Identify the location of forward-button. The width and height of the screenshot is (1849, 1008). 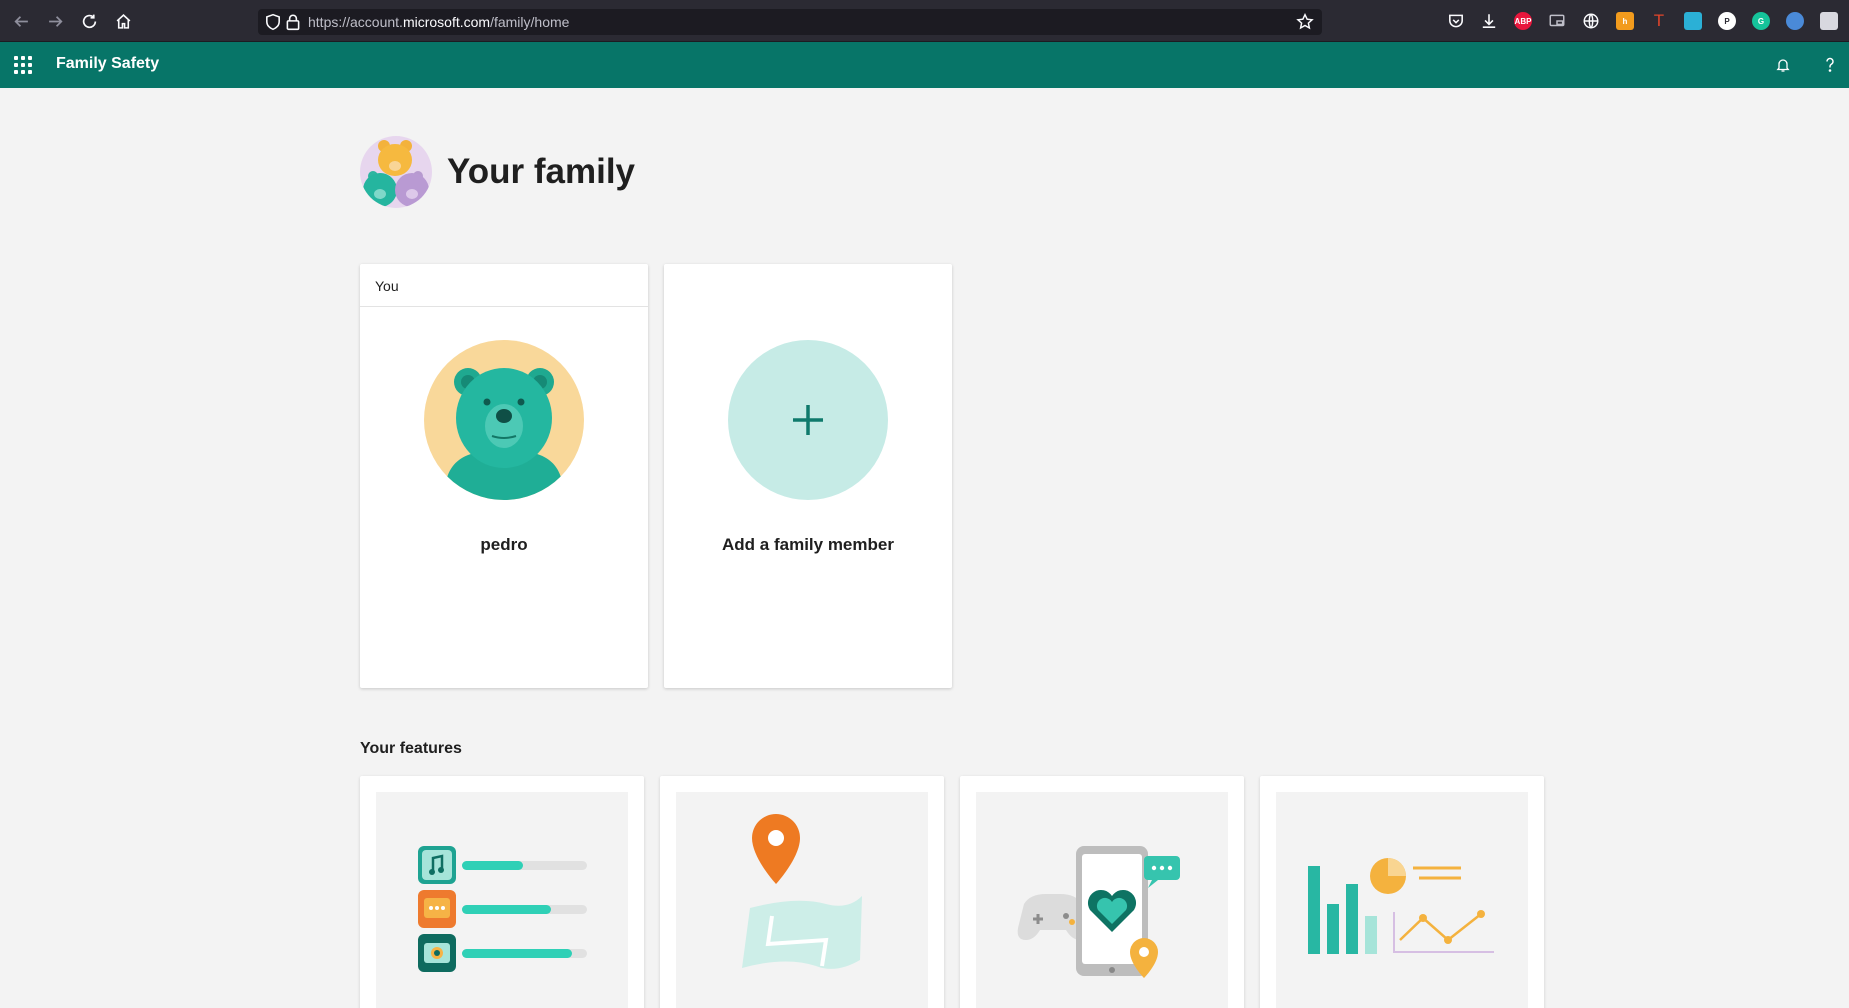
(55, 21).